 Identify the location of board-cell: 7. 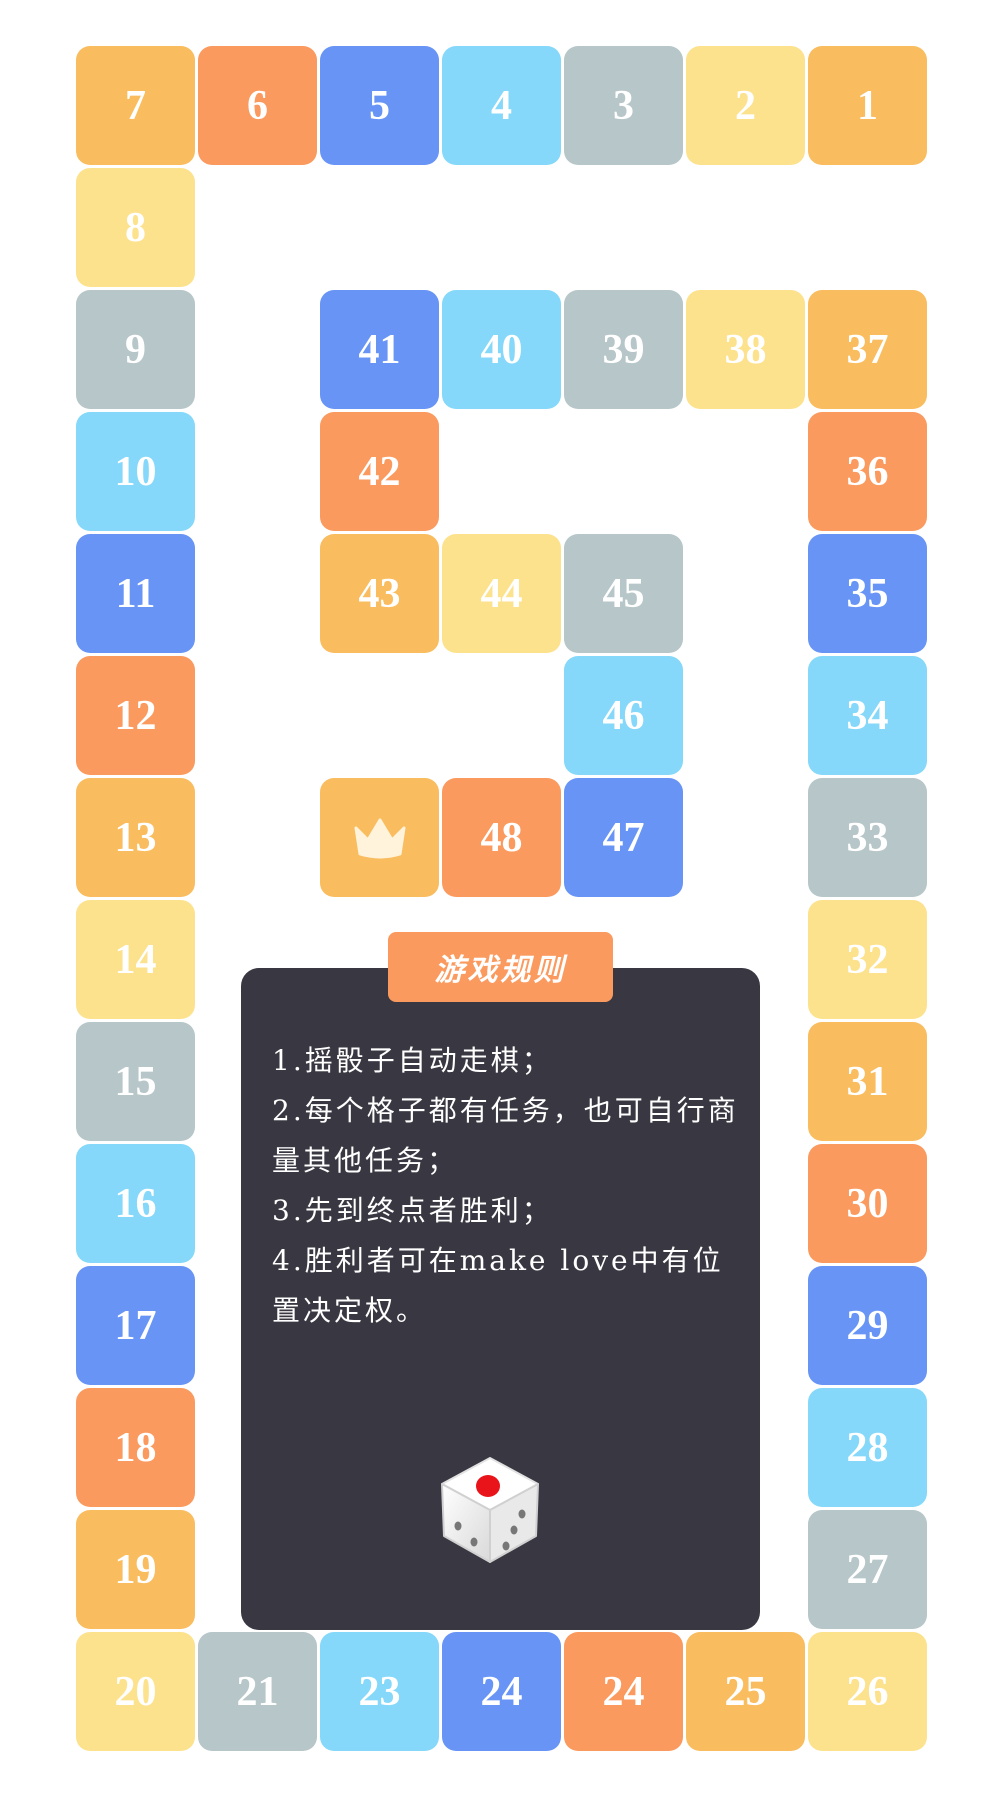
(135, 105).